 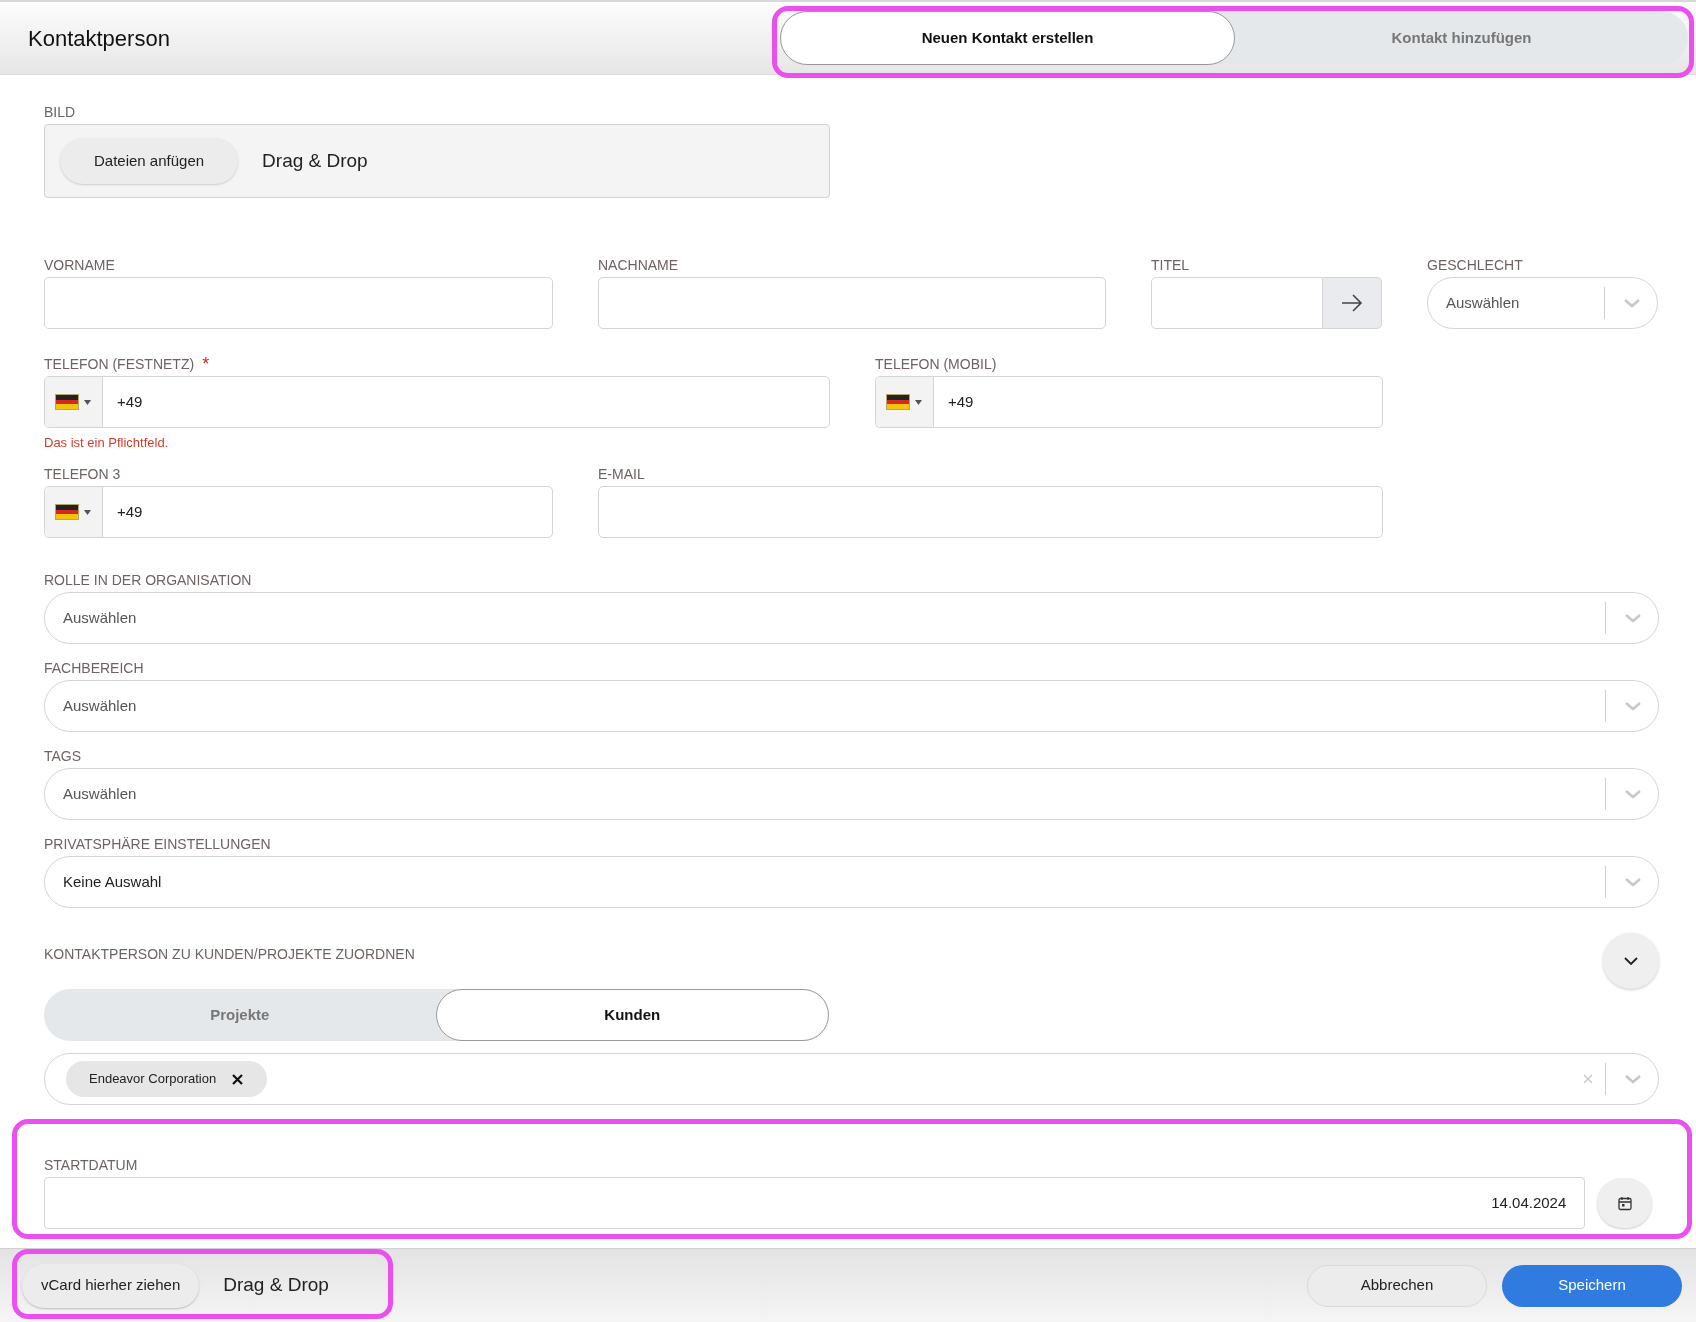 What do you see at coordinates (91, 1165) in the screenshot?
I see `field-label: STARTDATUM` at bounding box center [91, 1165].